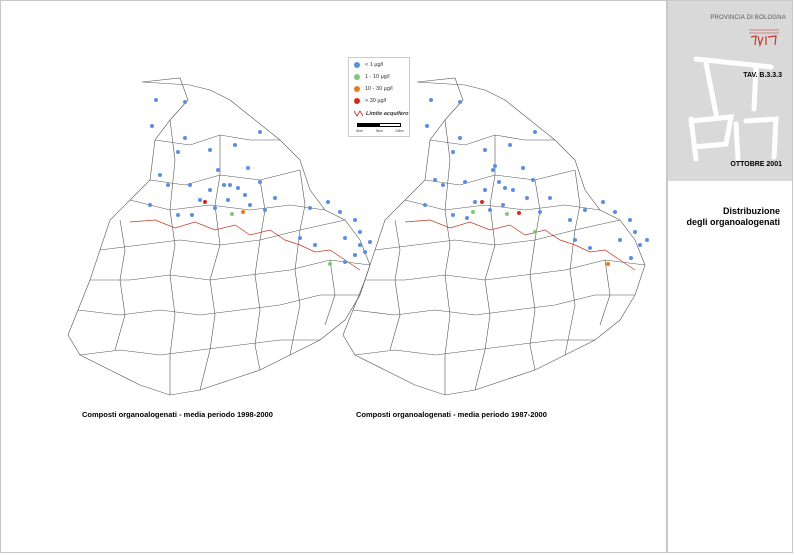  Describe the element at coordinates (357, 89) in the screenshot. I see `legend-dot-orange` at that location.